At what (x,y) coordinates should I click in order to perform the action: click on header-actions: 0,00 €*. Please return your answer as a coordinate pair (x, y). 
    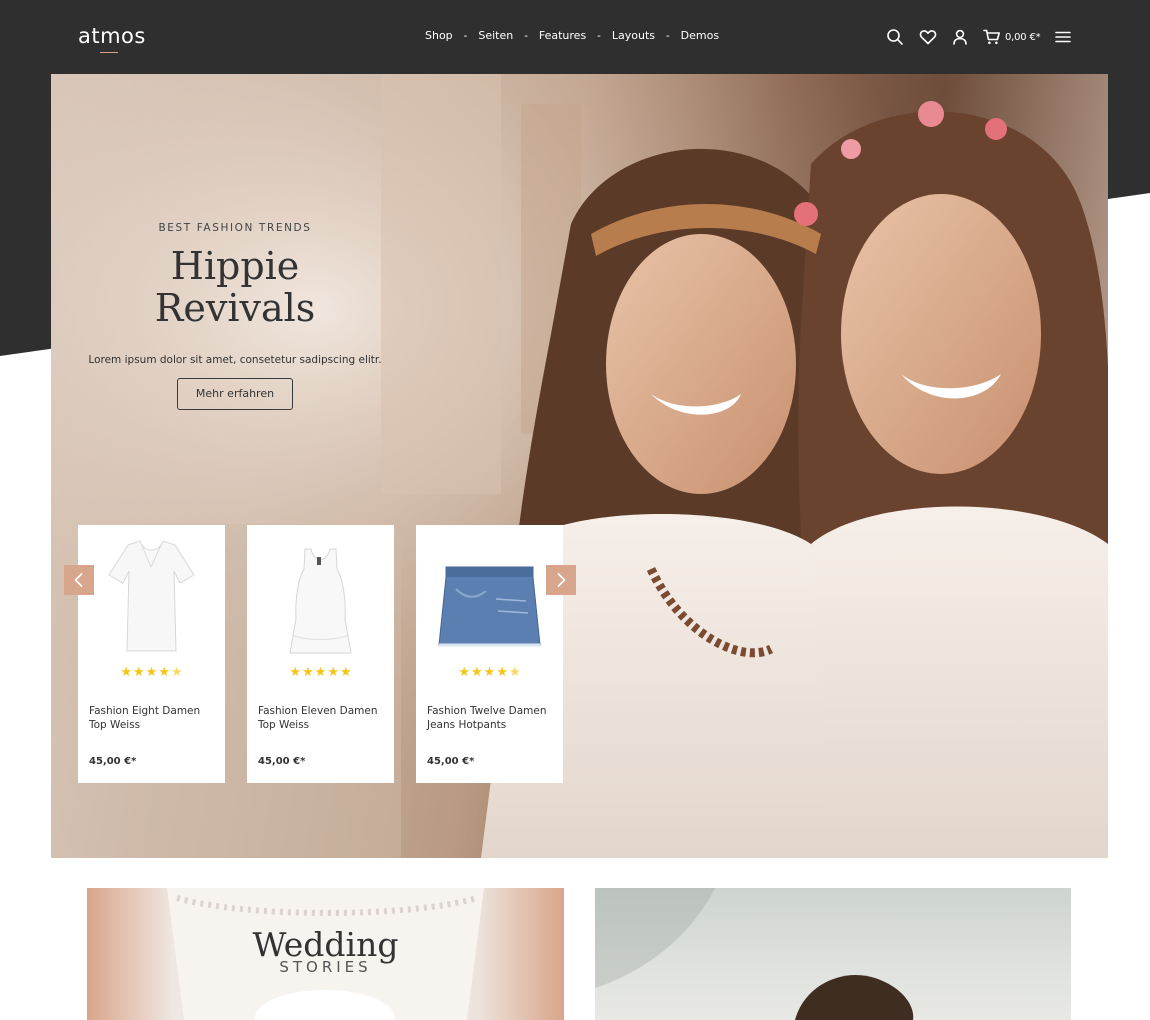
    Looking at the image, I should click on (979, 37).